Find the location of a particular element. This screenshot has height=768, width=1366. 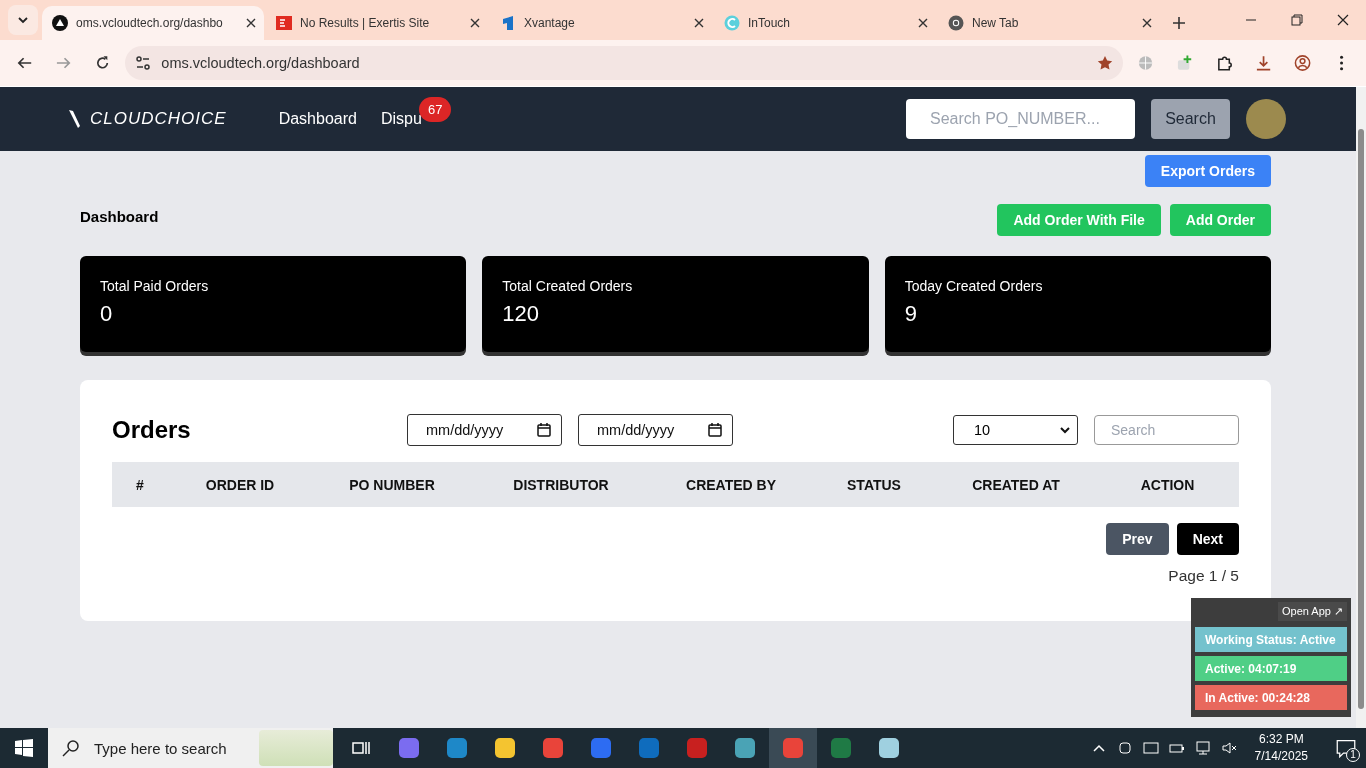

site-logo-icon is located at coordinates (284, 23).